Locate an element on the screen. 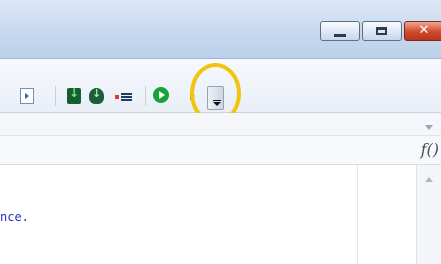 Image resolution: width=441 pixels, height=264 pixels. chevron-down-icon is located at coordinates (429, 127).